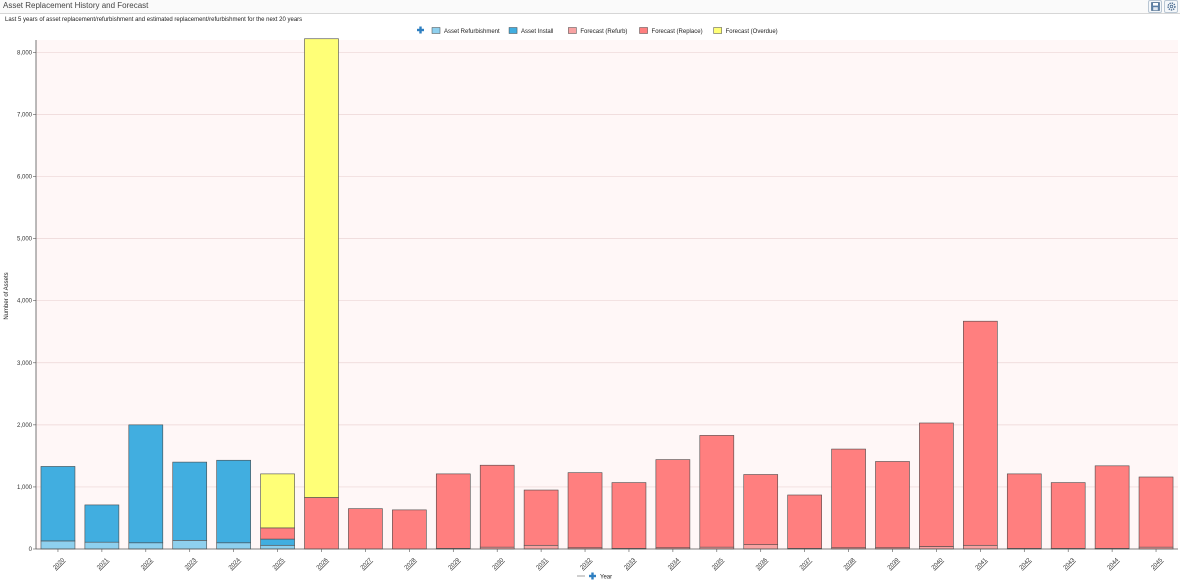 This screenshot has width=1180, height=581. I want to click on x-tick-label: 2035, so click(718, 564).